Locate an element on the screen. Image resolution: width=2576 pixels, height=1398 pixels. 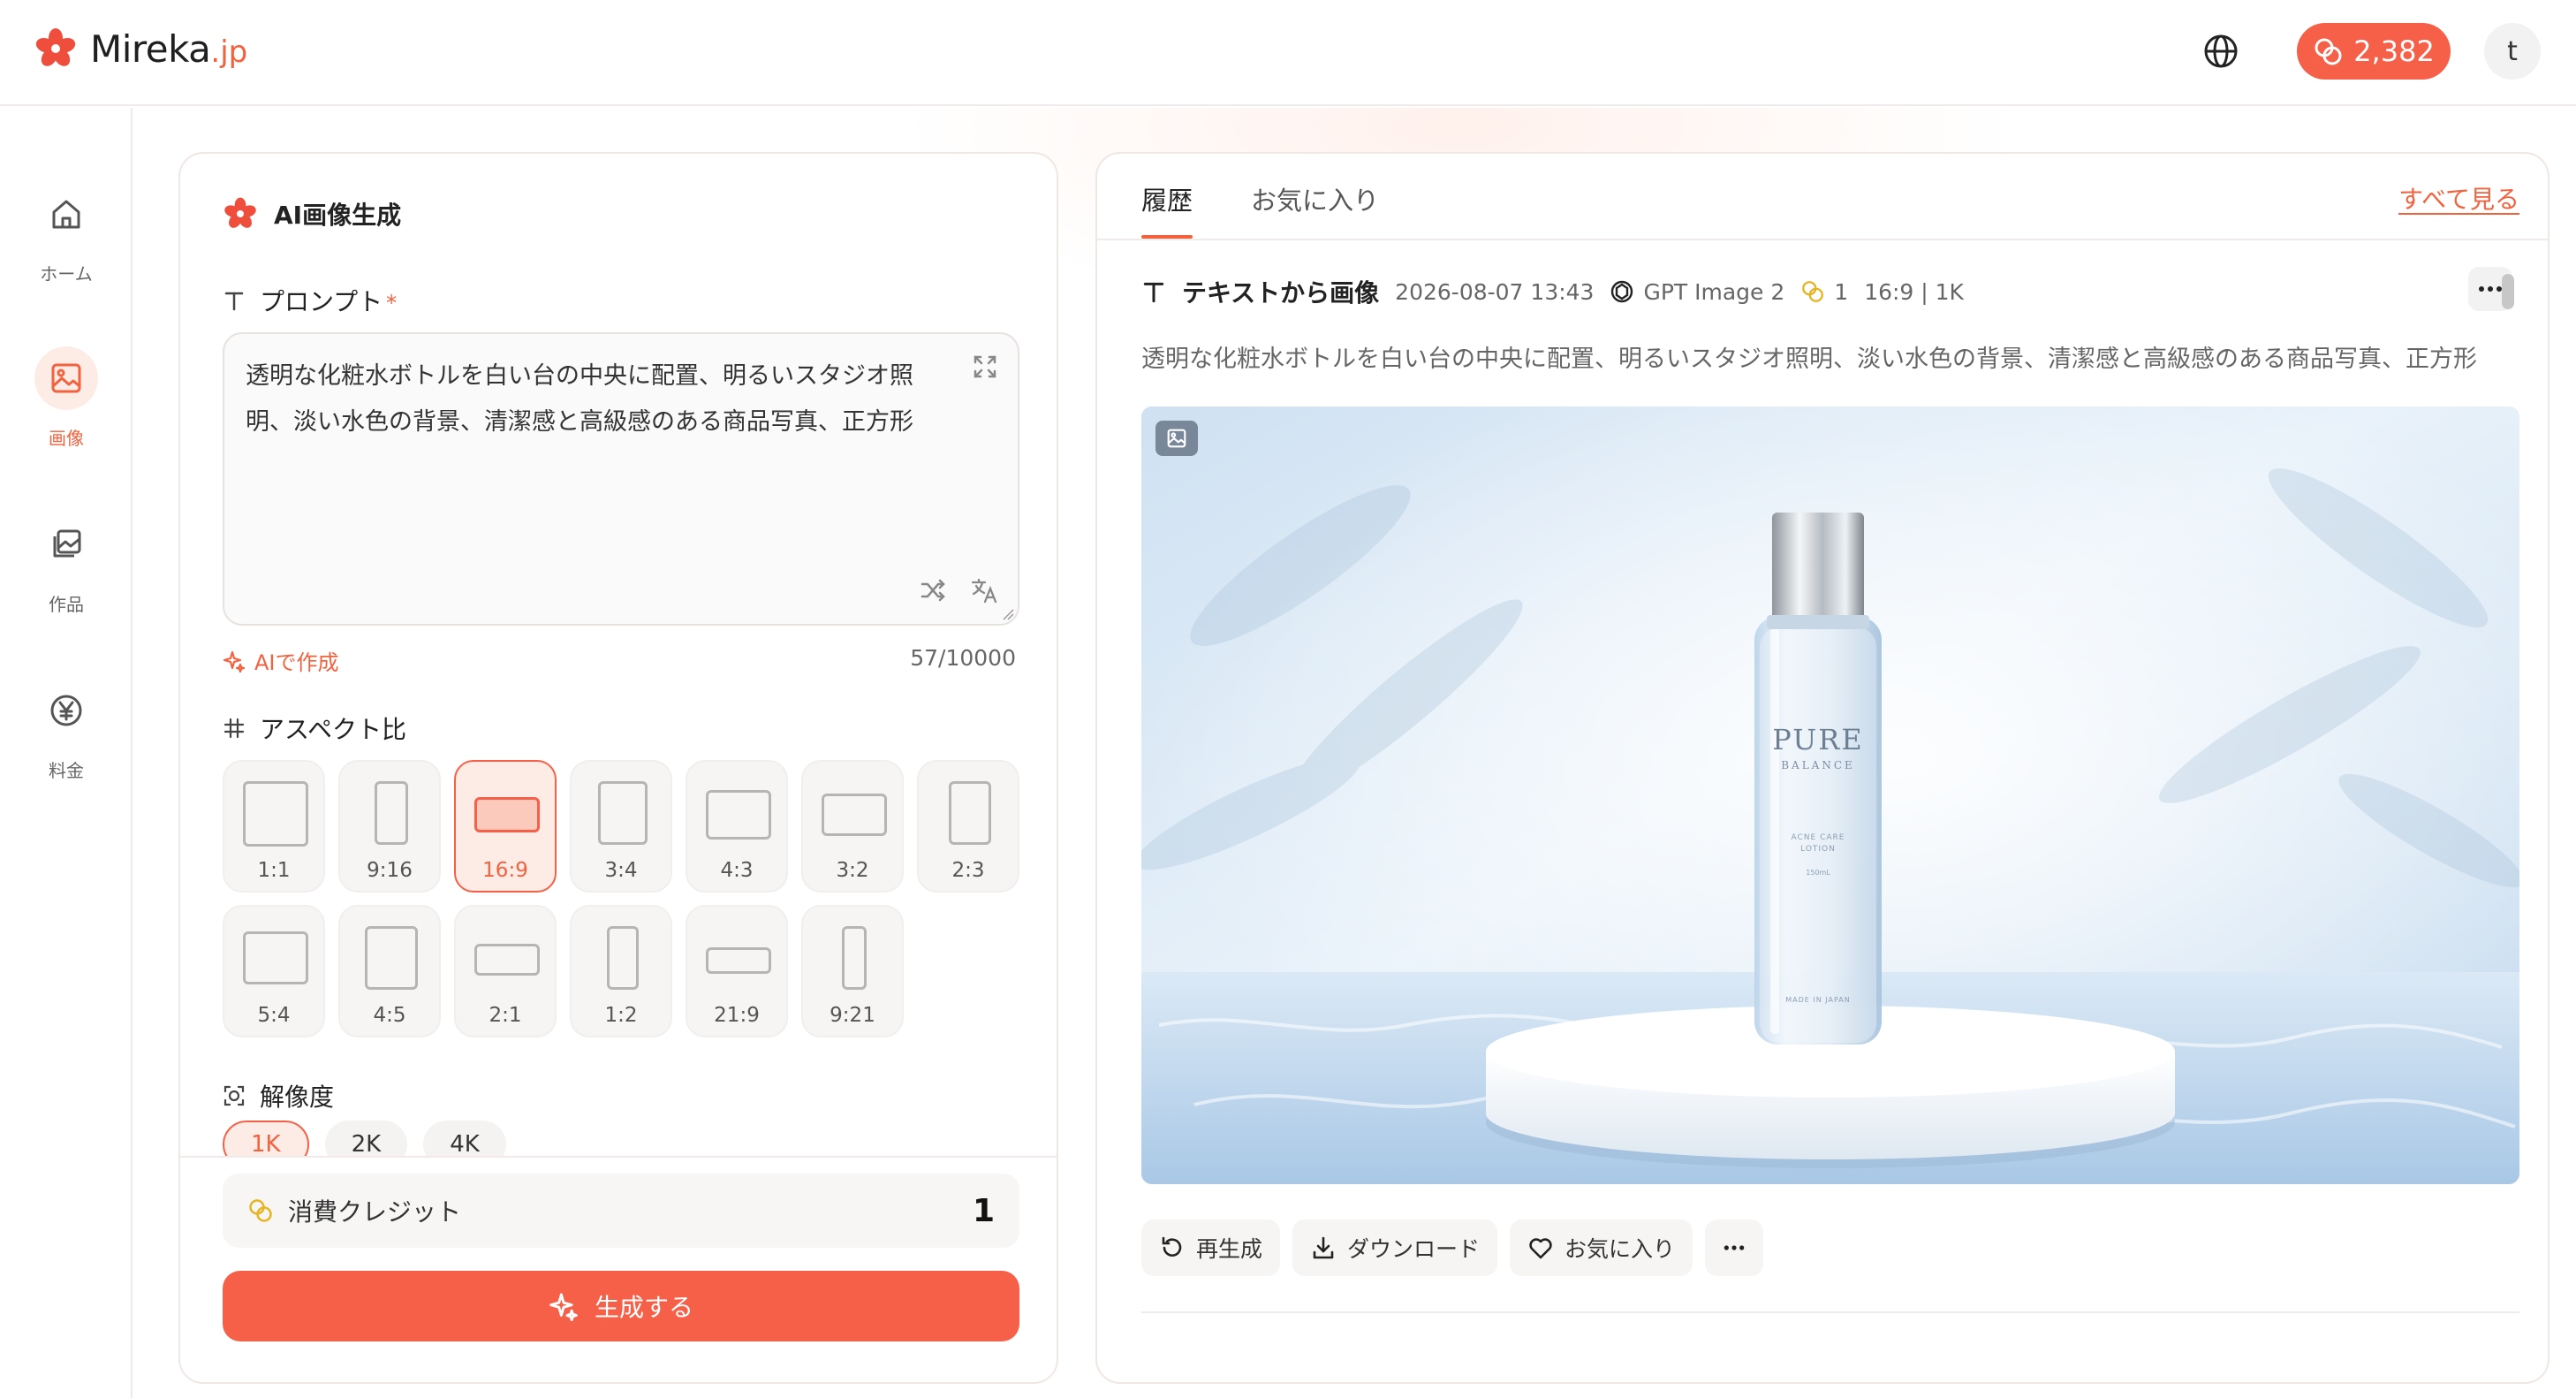
resolution-label-text: 解像度 is located at coordinates (298, 1097).